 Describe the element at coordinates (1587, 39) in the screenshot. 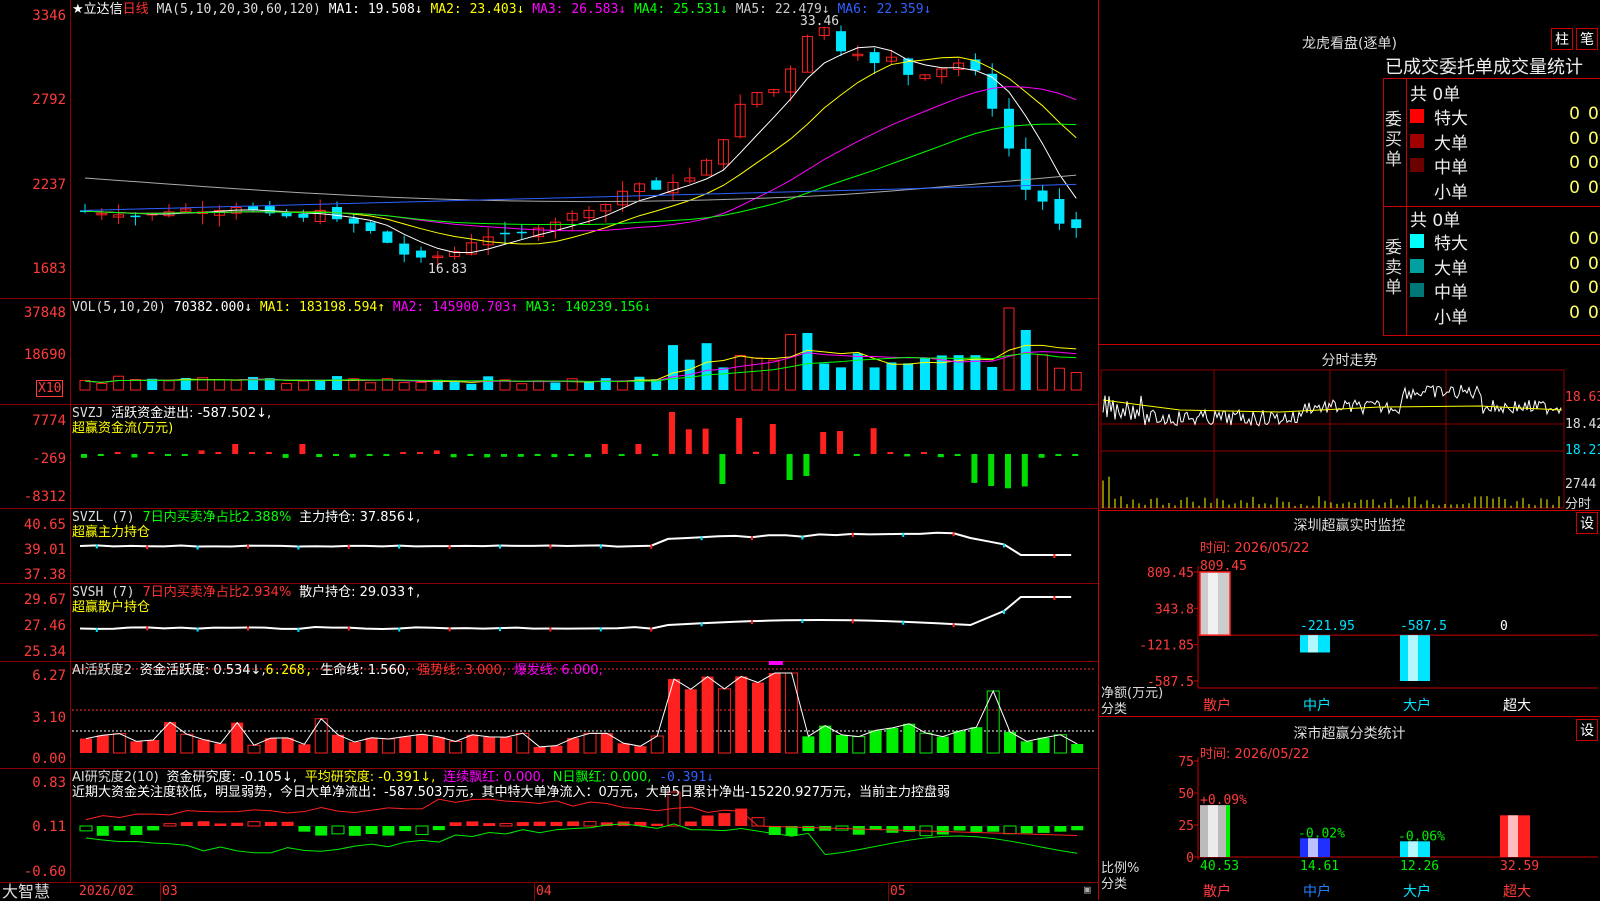

I see `tick-view-button: 笔` at that location.